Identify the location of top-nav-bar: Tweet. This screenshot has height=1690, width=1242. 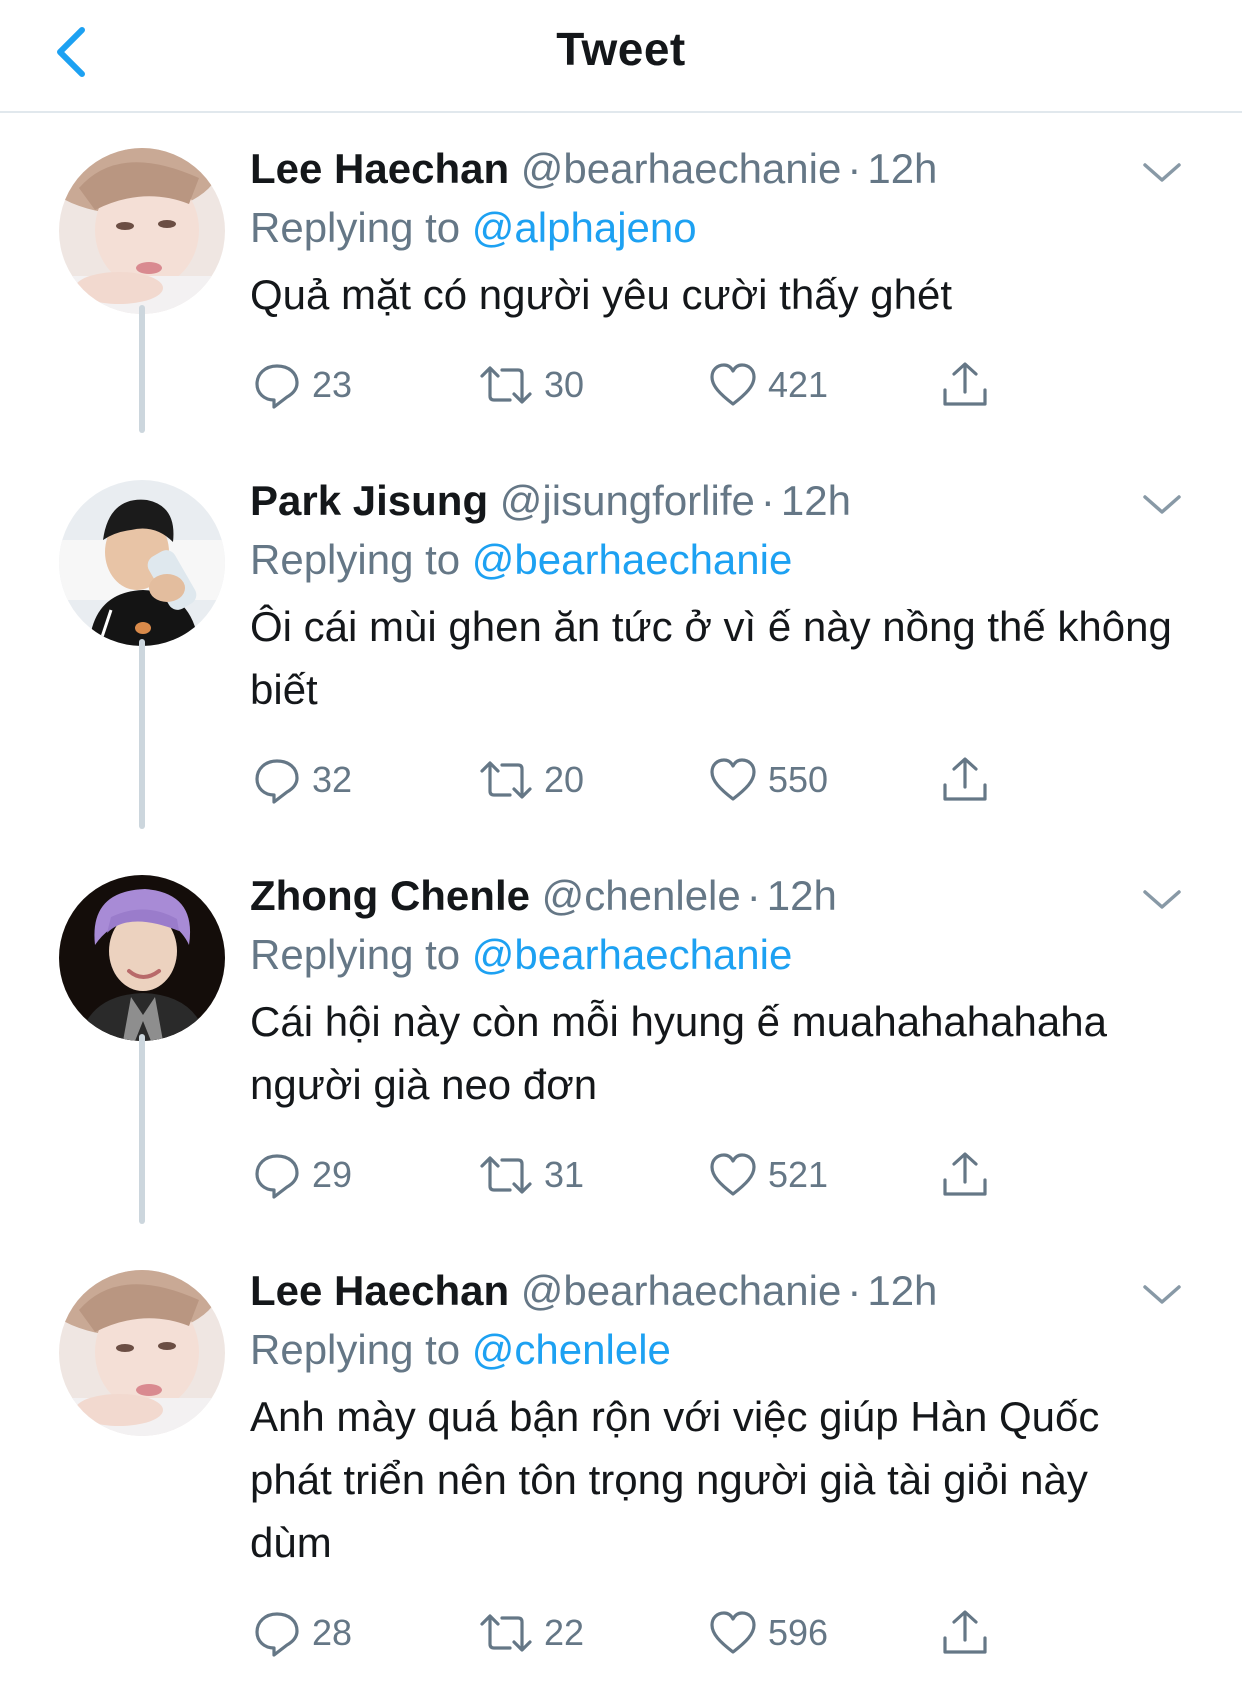
(621, 56).